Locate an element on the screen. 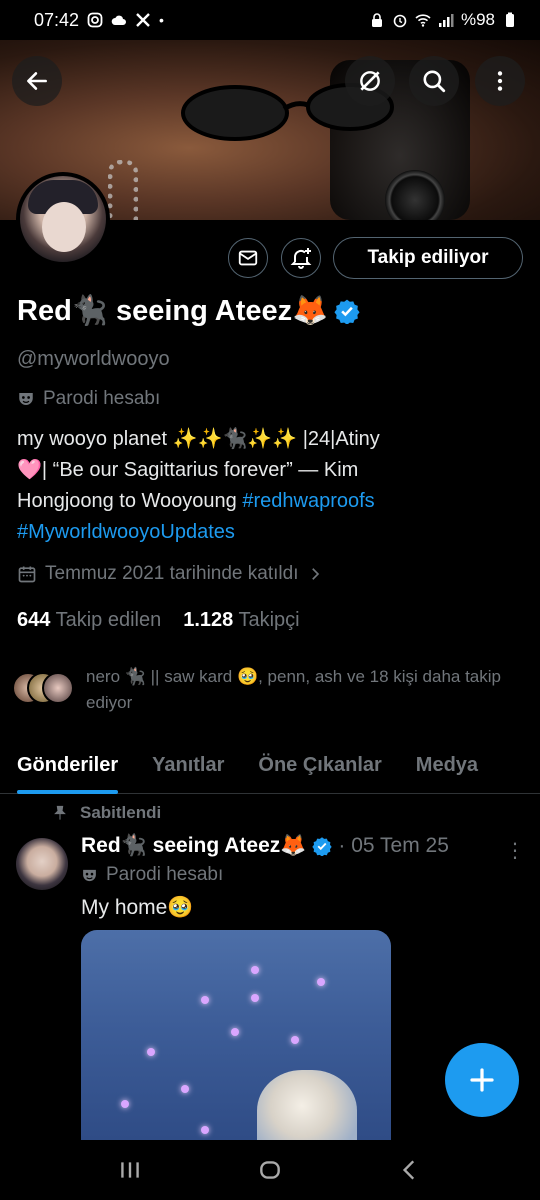  battery-percent: %98 is located at coordinates (477, 19).